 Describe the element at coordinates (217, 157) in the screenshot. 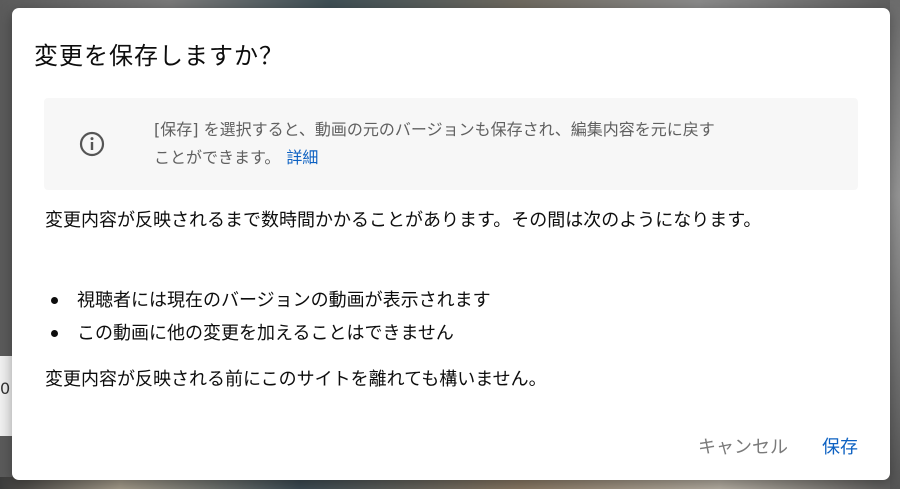

I see `info-text-line2: ことができます。` at that location.